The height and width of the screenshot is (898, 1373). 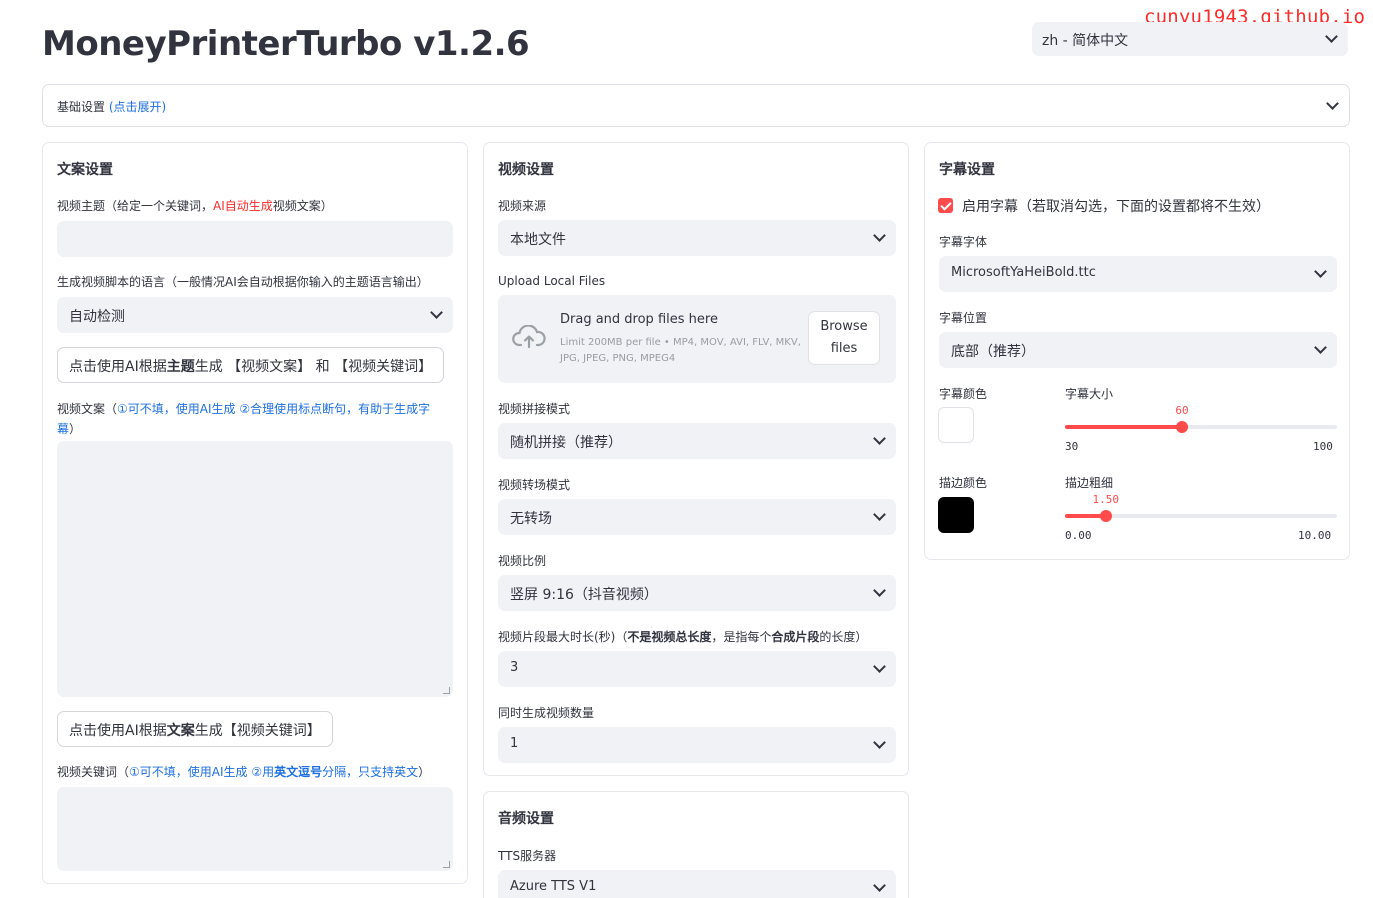 What do you see at coordinates (534, 485) in the screenshot?
I see `transition-mode-label: 视频转场模式` at bounding box center [534, 485].